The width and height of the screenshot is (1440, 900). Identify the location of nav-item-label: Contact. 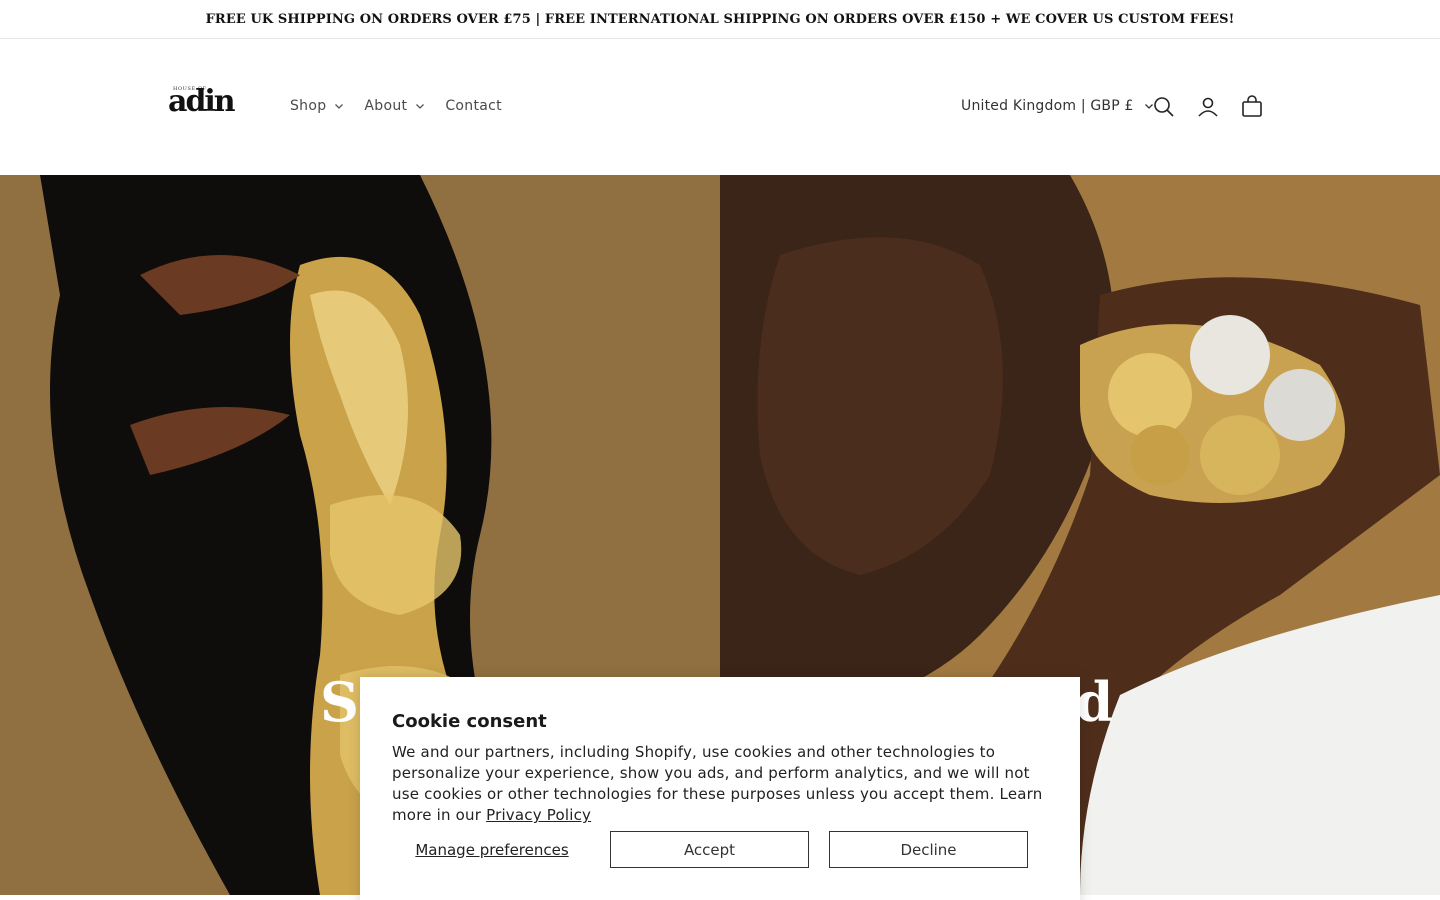
(473, 106).